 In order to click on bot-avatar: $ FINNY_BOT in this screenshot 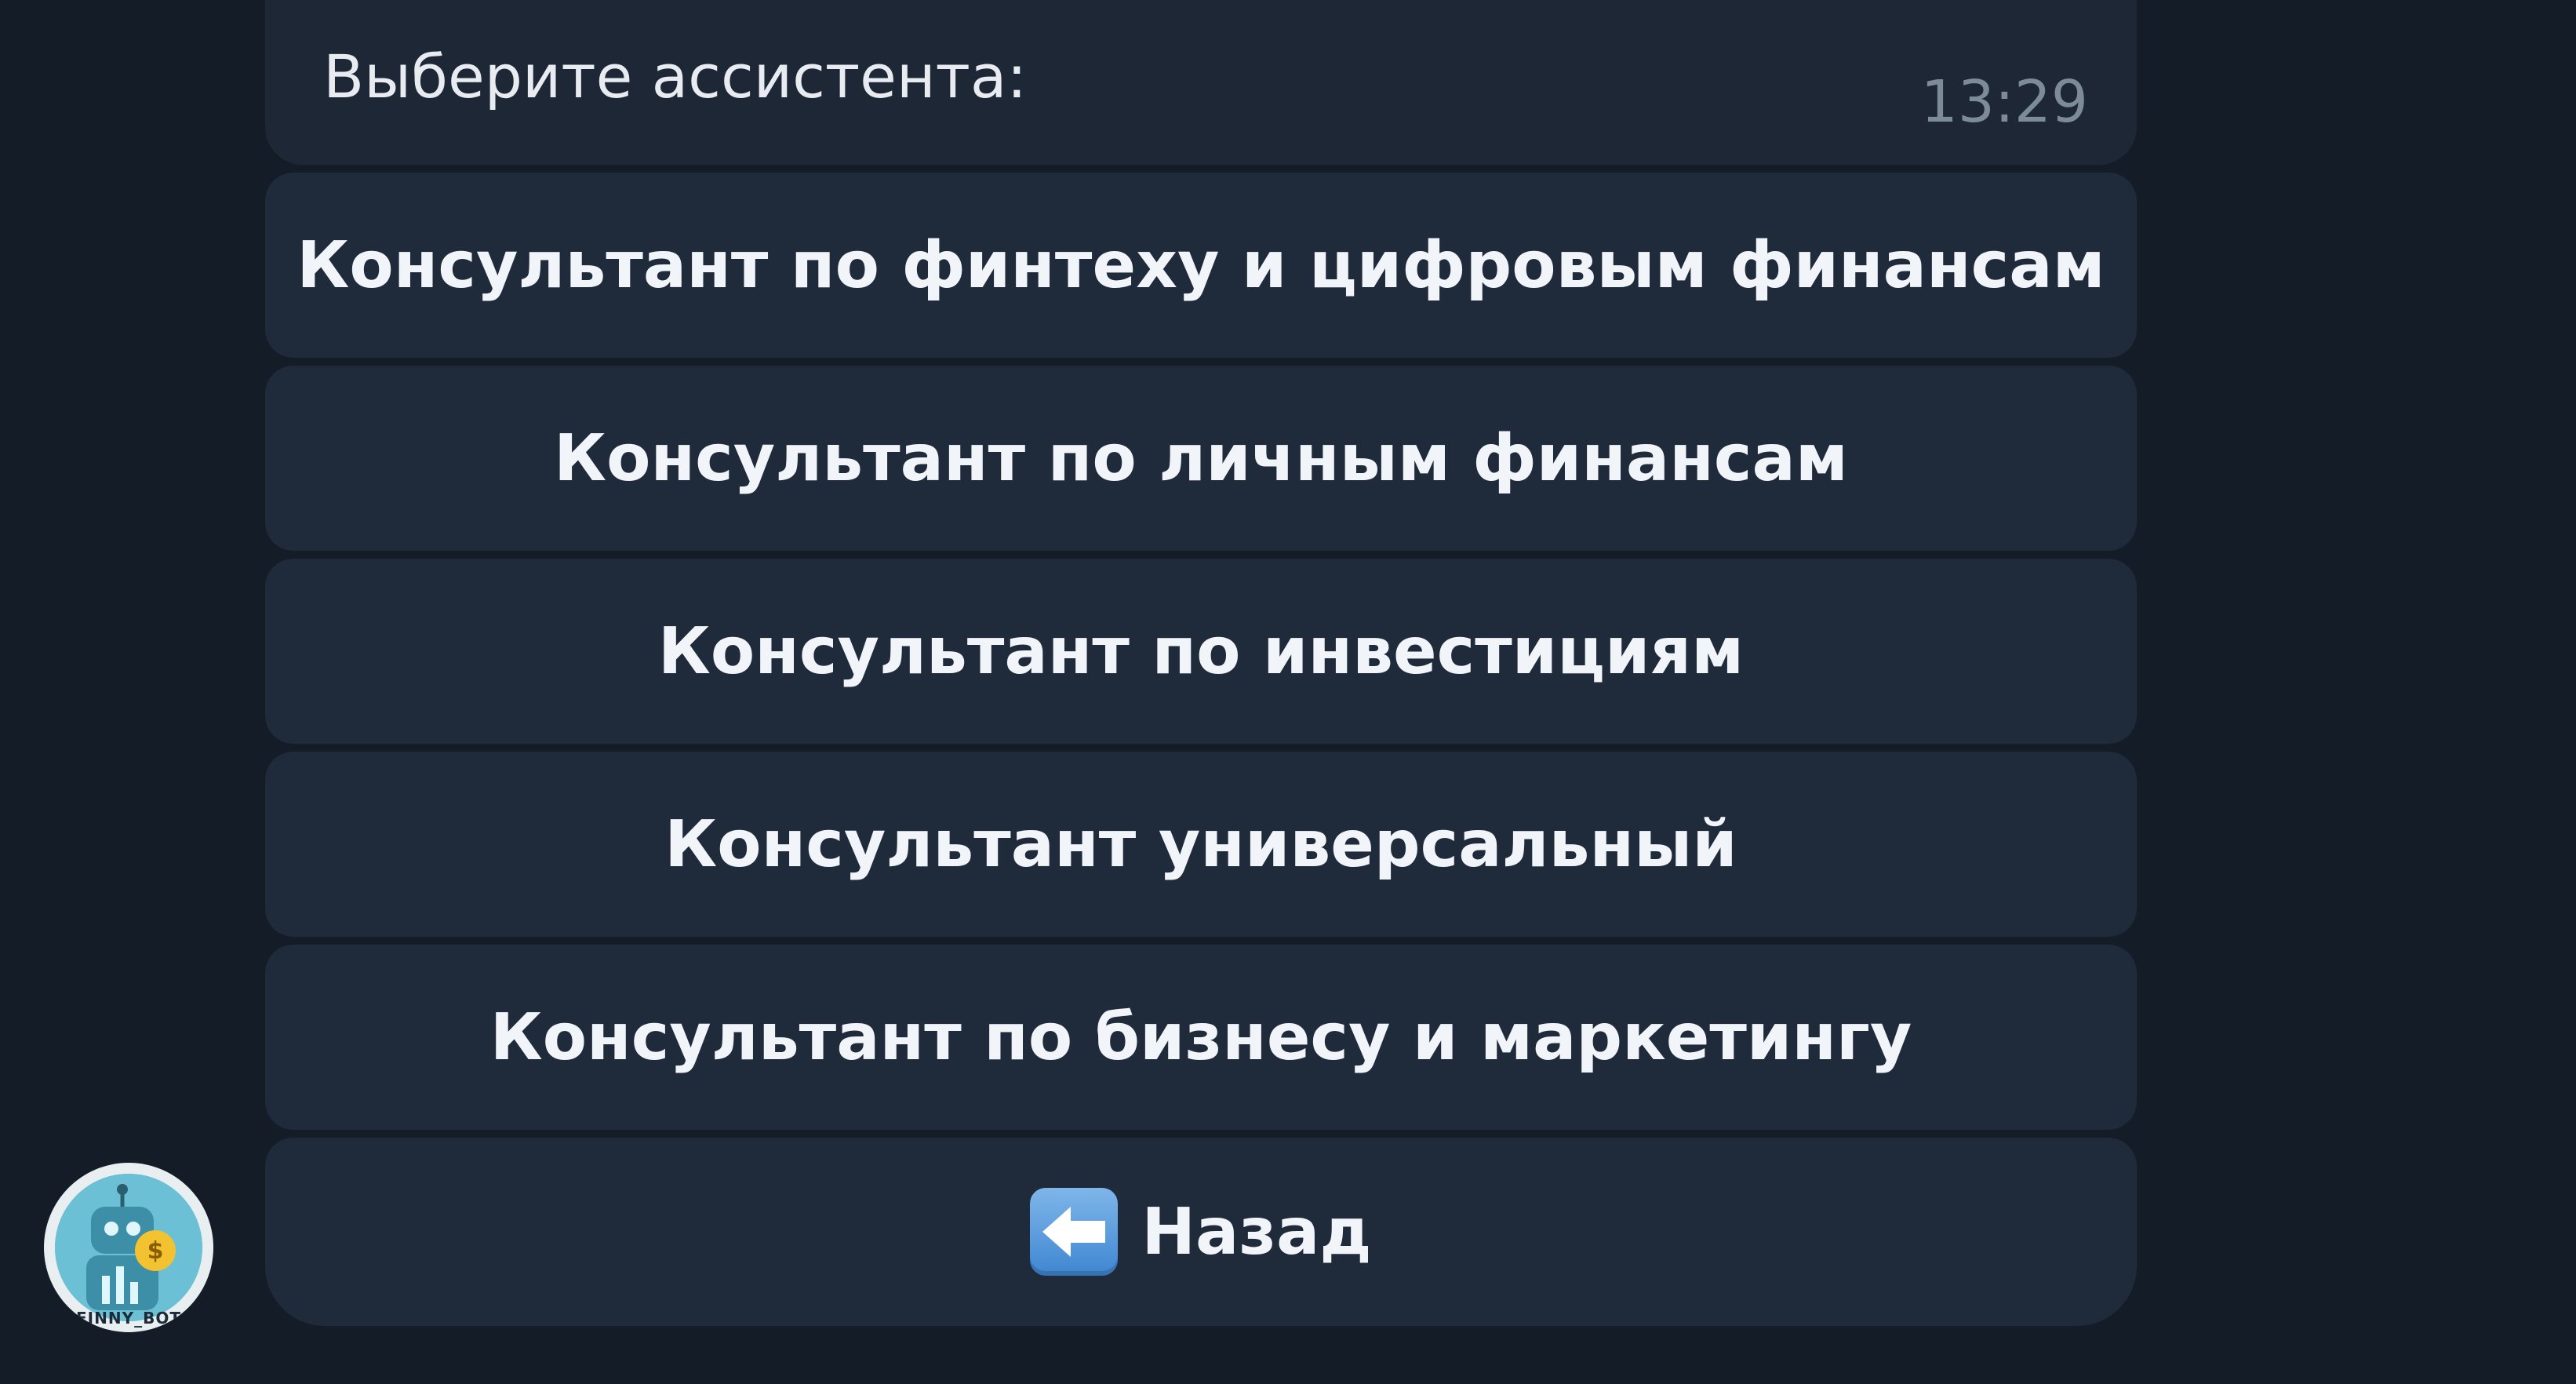, I will do `click(128, 1247)`.